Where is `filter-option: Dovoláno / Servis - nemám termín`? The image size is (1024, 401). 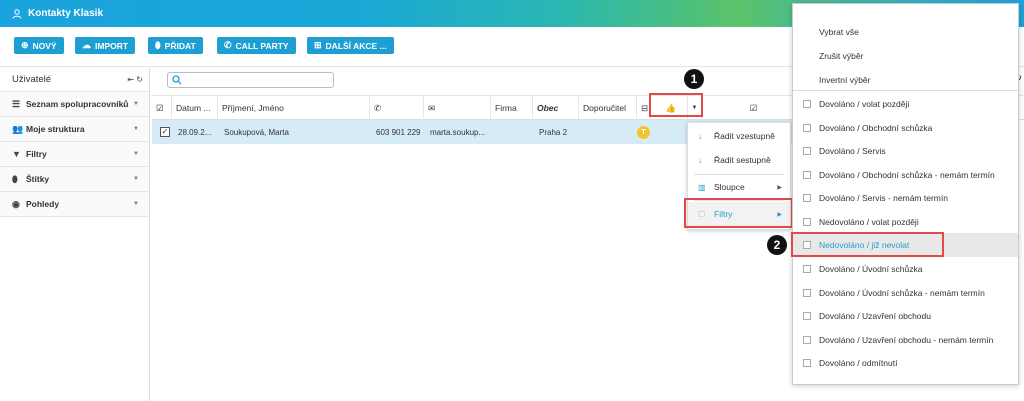
filter-option: Dovoláno / Servis - nemám termín is located at coordinates (905, 198).